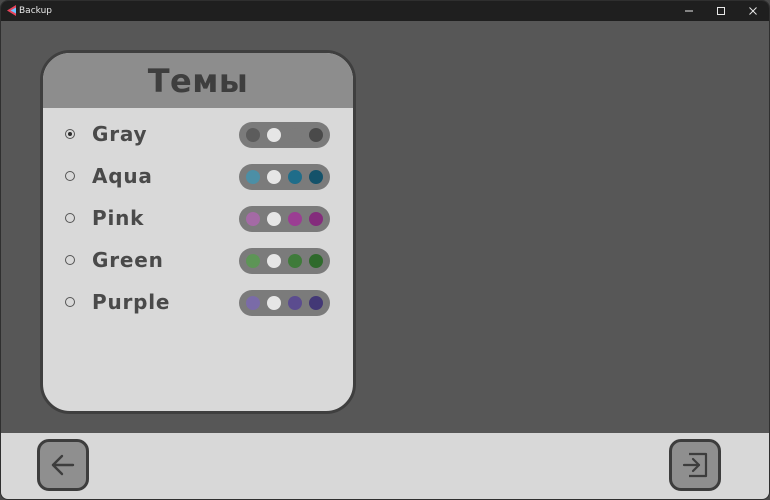 This screenshot has height=500, width=770. I want to click on back-button, so click(63, 465).